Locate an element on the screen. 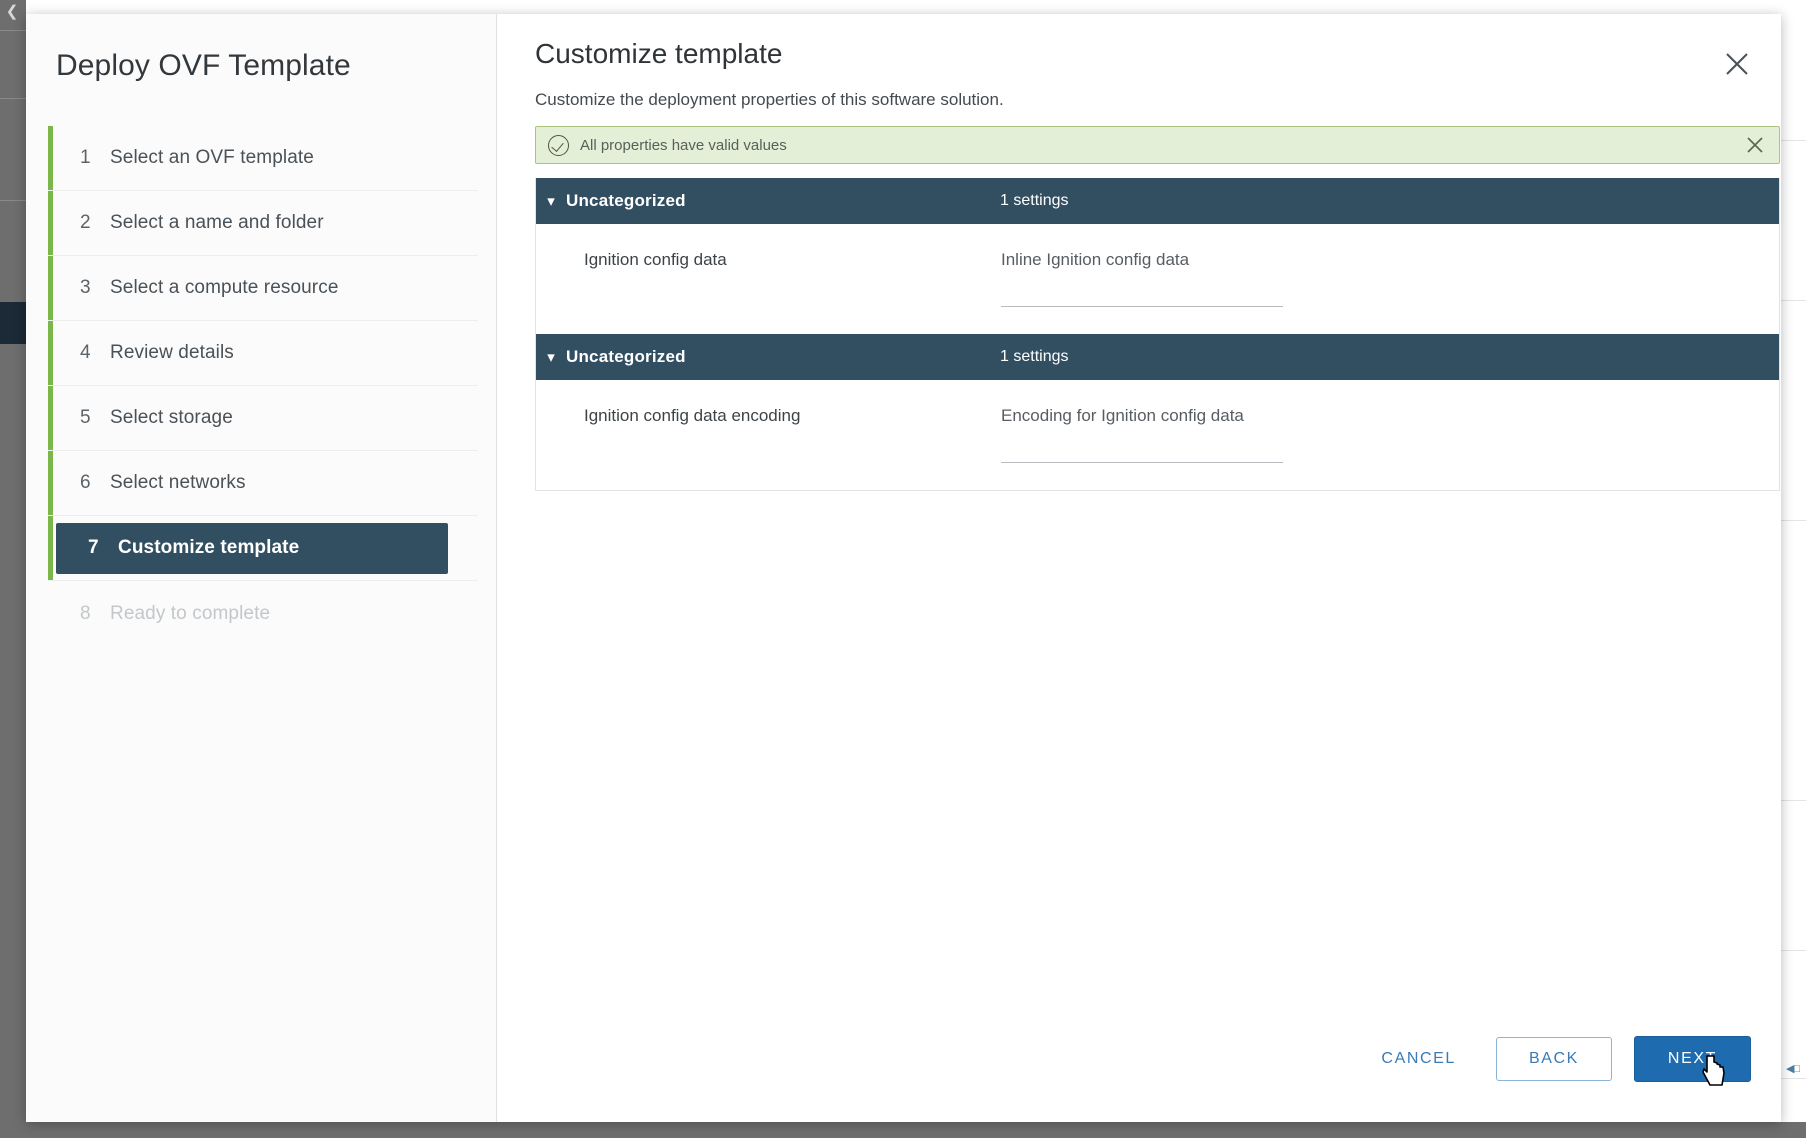  validation-alert: All properties have valid values is located at coordinates (1157, 145).